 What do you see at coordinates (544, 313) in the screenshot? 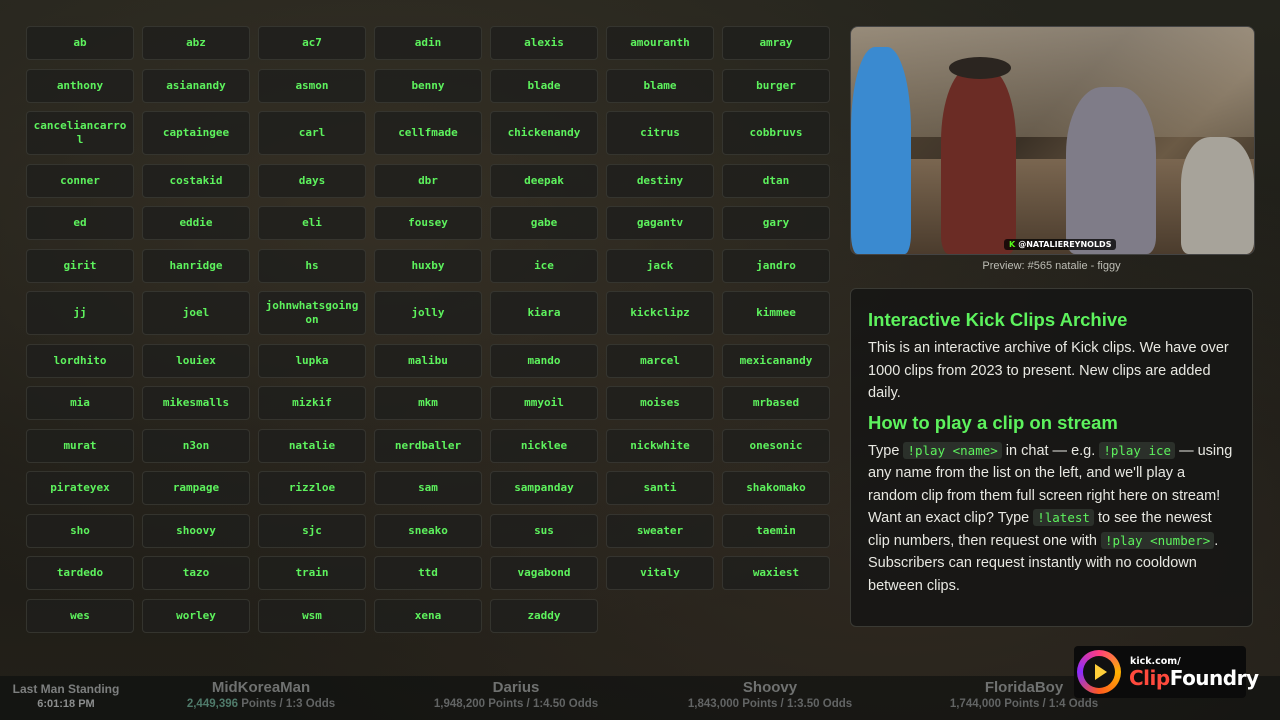
I see `name-button-kiara: kiara` at bounding box center [544, 313].